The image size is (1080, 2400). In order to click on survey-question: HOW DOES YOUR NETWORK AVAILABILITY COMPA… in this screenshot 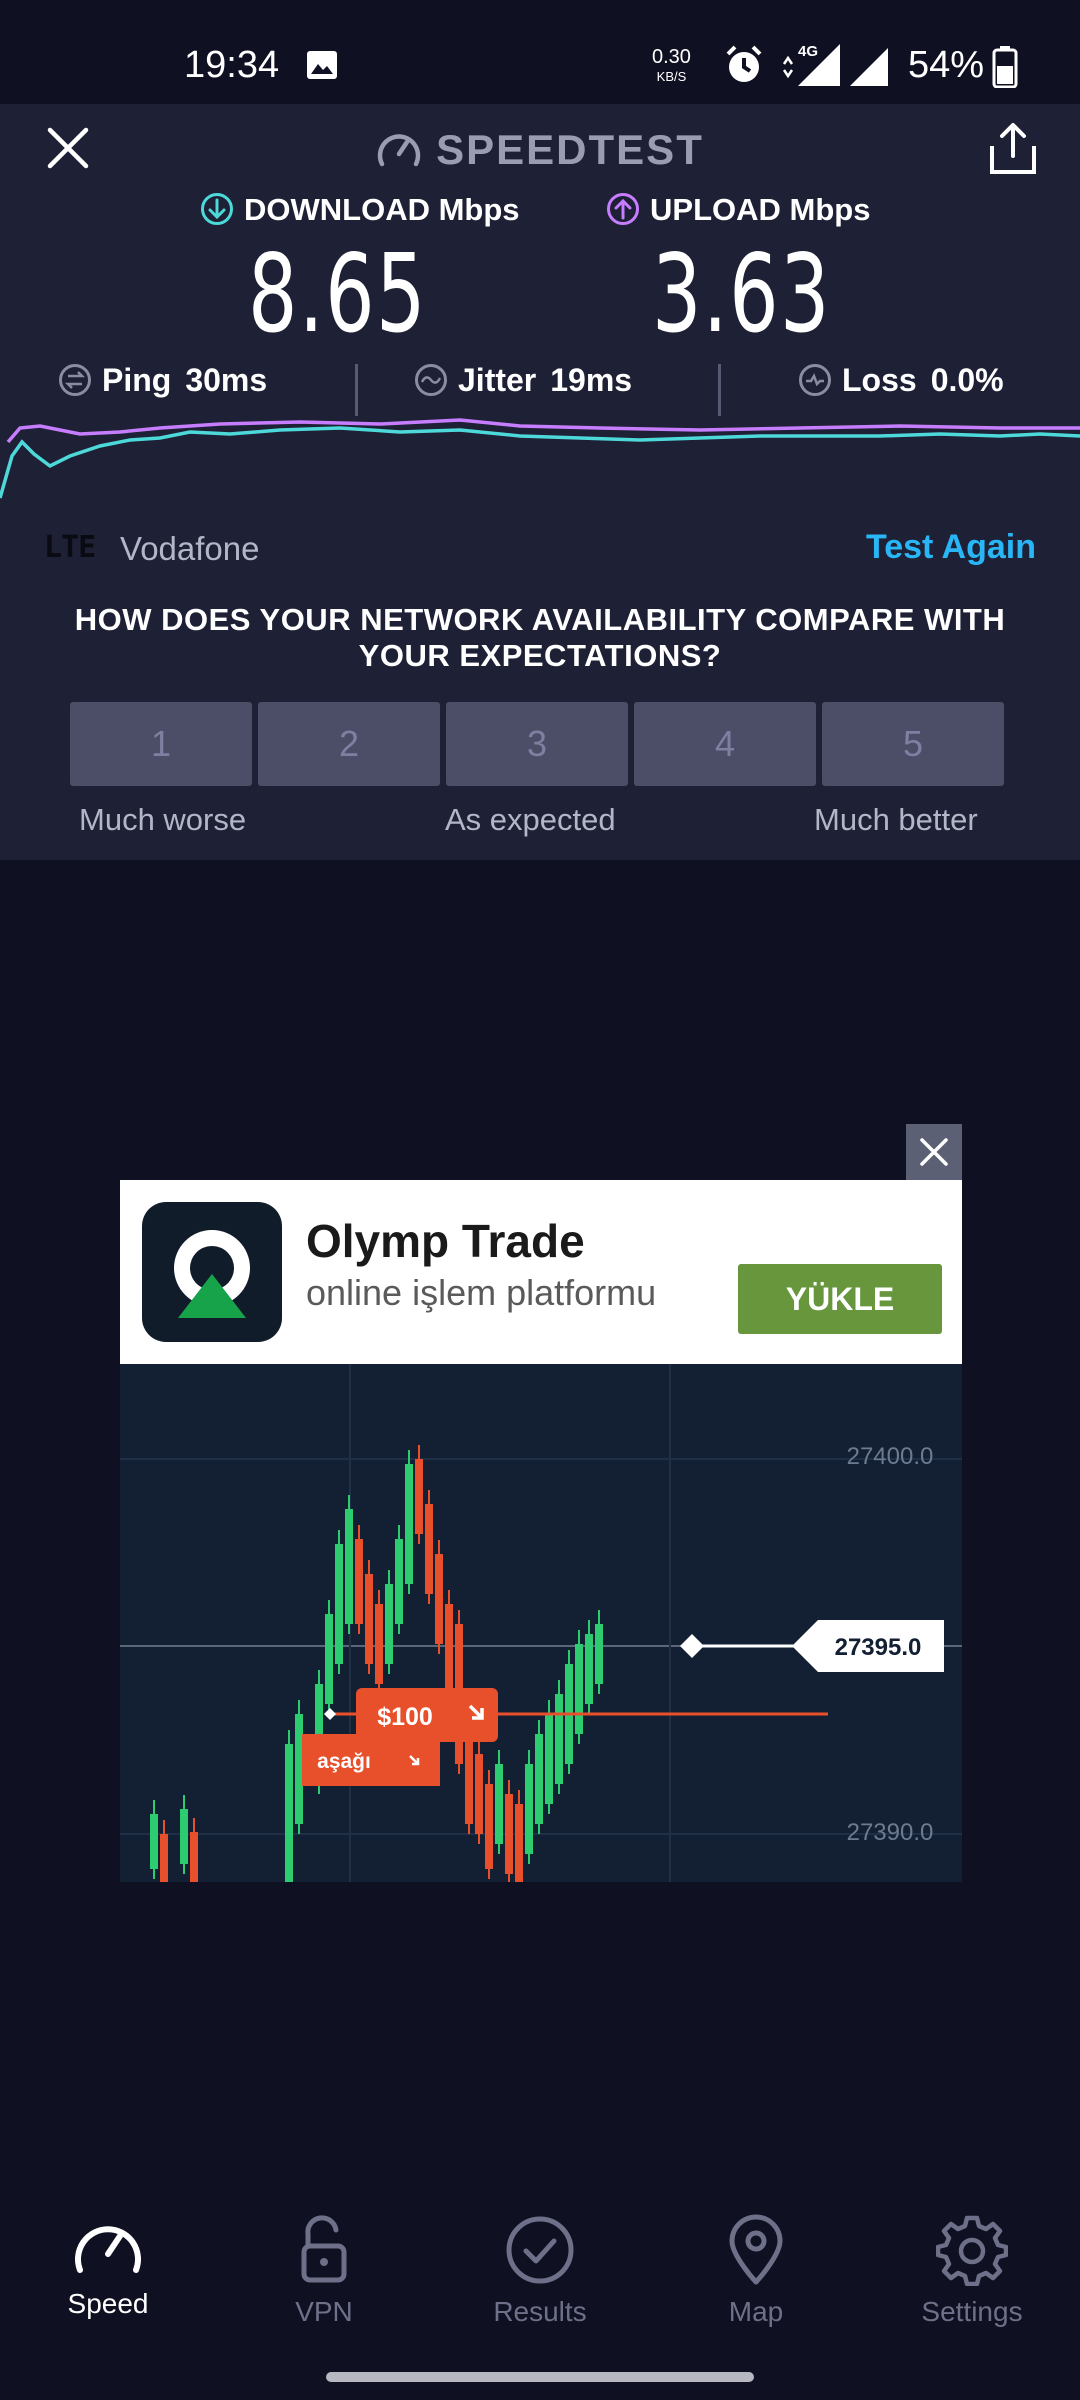, I will do `click(540, 637)`.